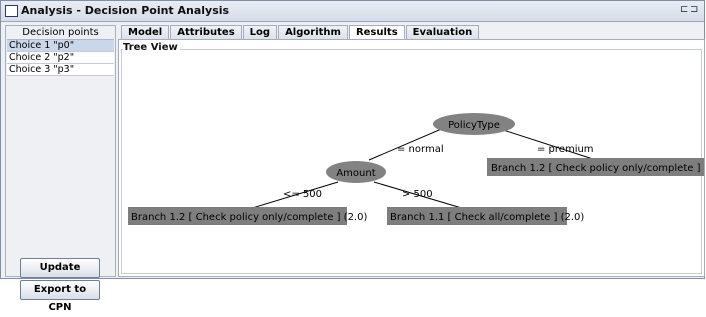  What do you see at coordinates (145, 32) in the screenshot?
I see `tab-model: Model` at bounding box center [145, 32].